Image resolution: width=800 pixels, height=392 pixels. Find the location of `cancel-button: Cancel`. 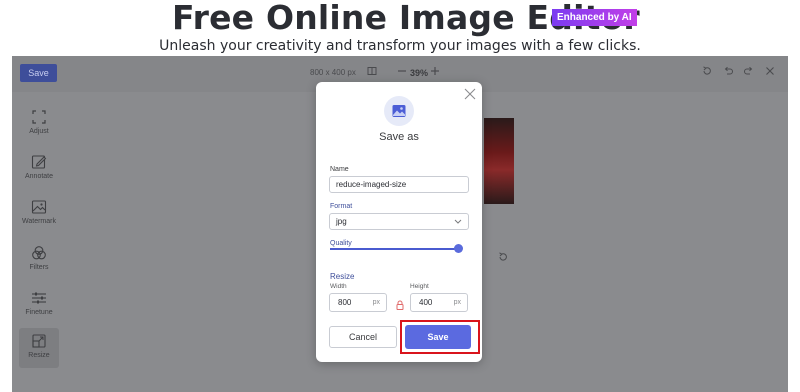

cancel-button: Cancel is located at coordinates (363, 337).